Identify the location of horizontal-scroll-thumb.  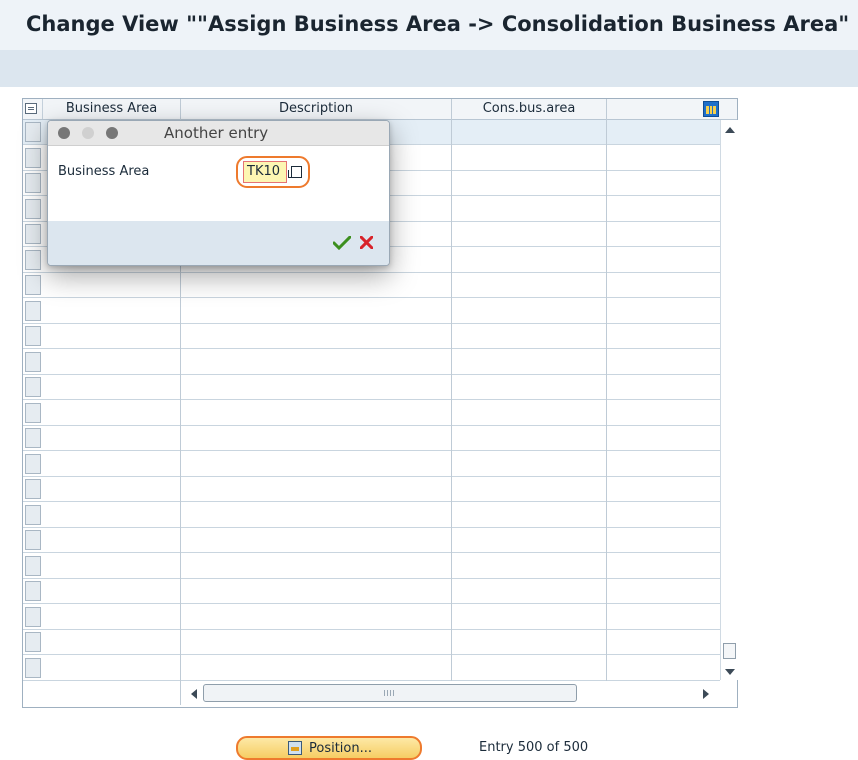
(390, 693).